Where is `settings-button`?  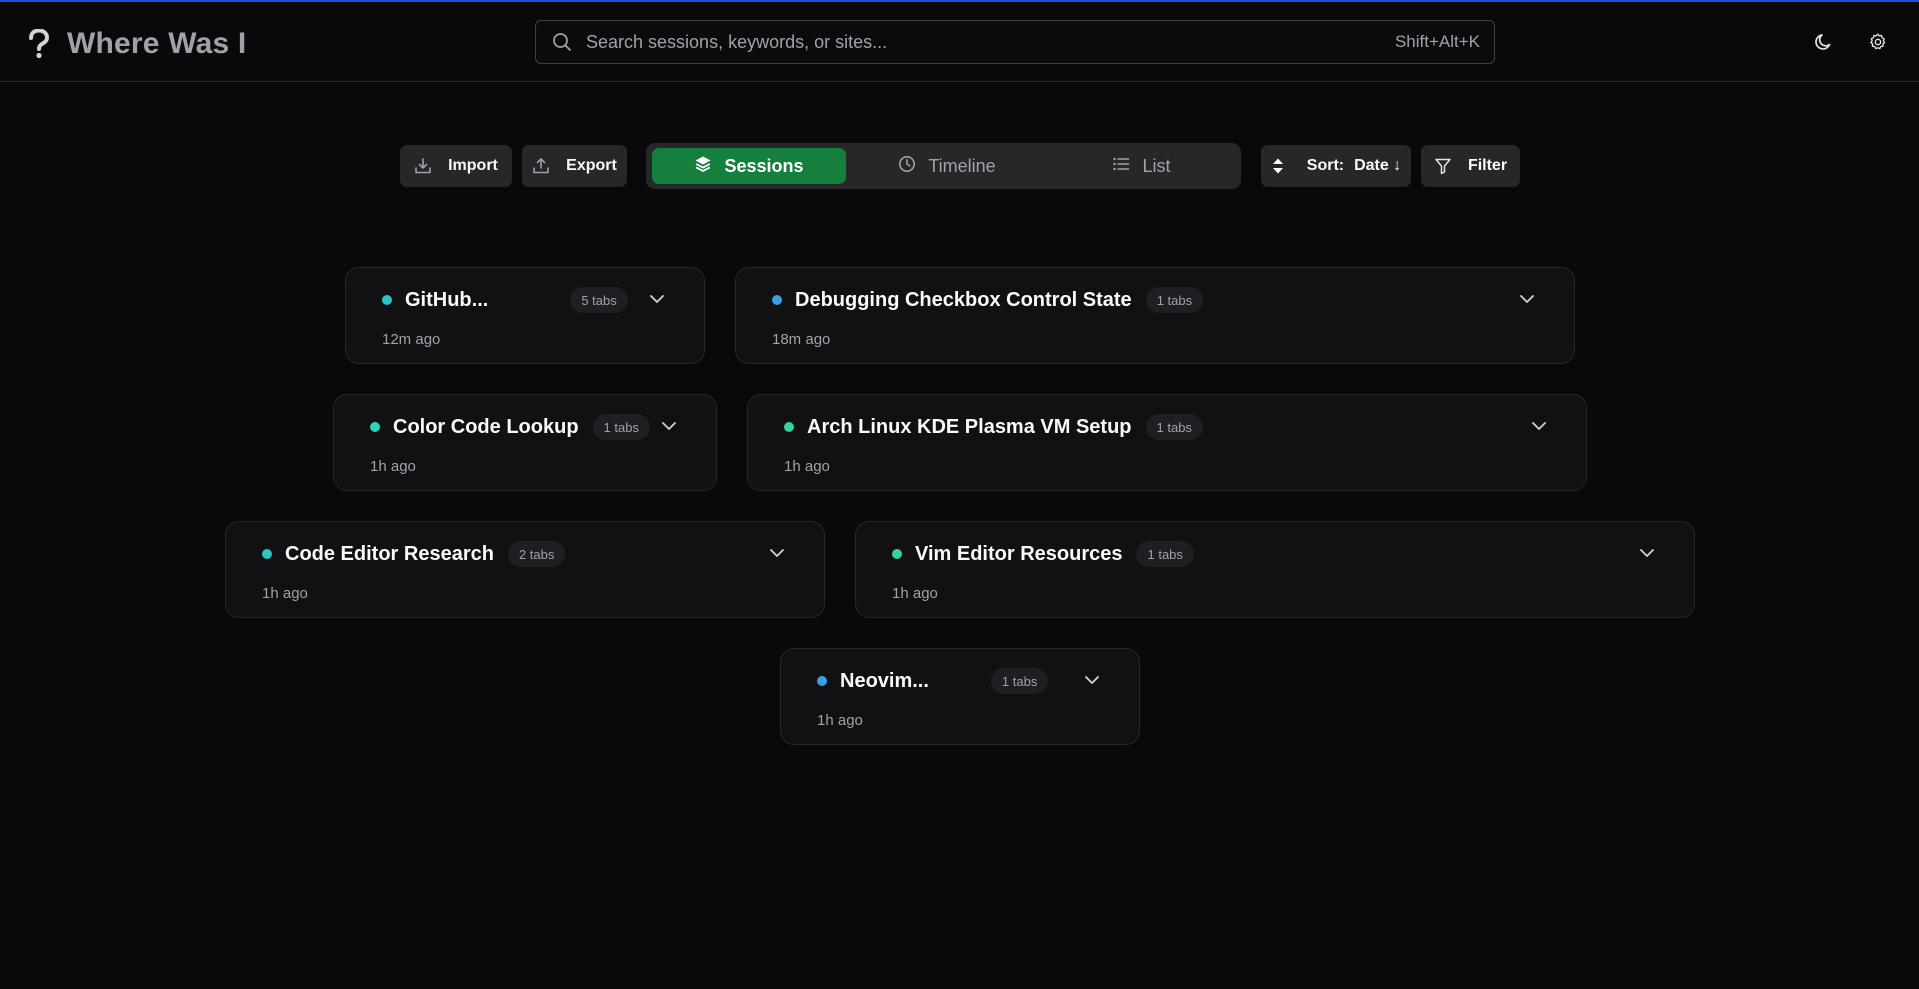 settings-button is located at coordinates (1878, 44).